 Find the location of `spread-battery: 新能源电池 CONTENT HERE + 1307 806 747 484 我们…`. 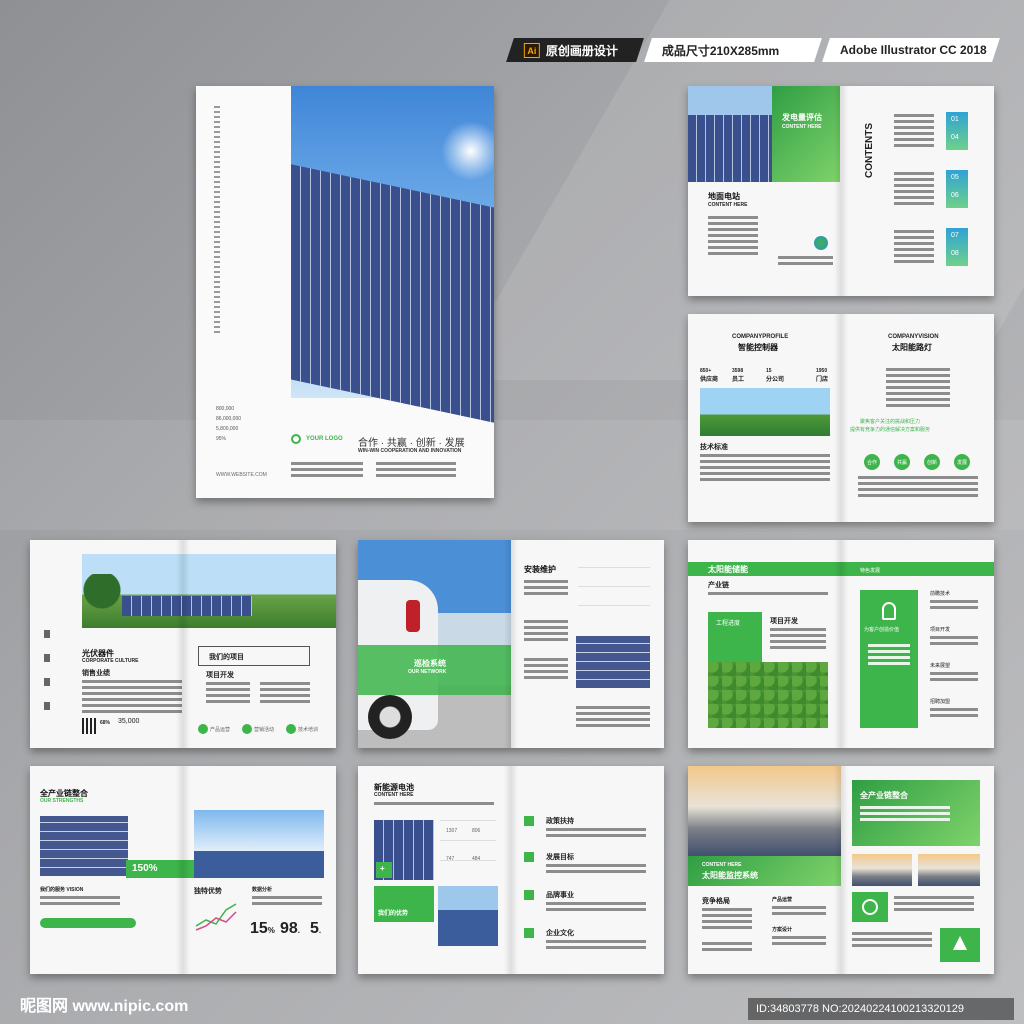

spread-battery: 新能源电池 CONTENT HERE + 1307 806 747 484 我们… is located at coordinates (511, 870).